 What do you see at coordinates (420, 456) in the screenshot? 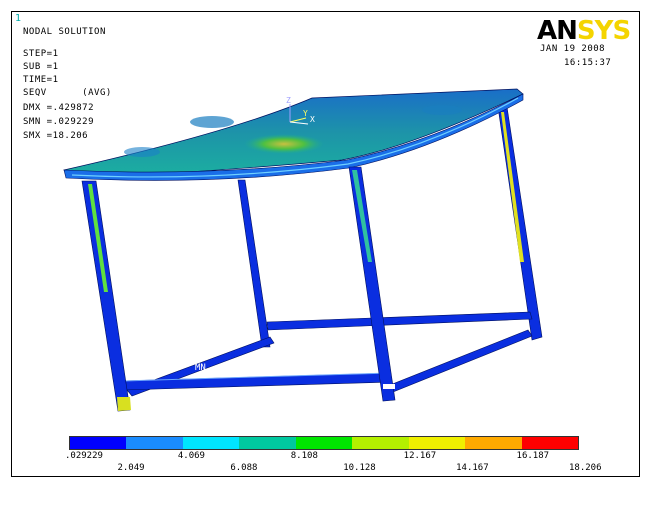
I see `legend-tick-label: 12.167` at bounding box center [420, 456].